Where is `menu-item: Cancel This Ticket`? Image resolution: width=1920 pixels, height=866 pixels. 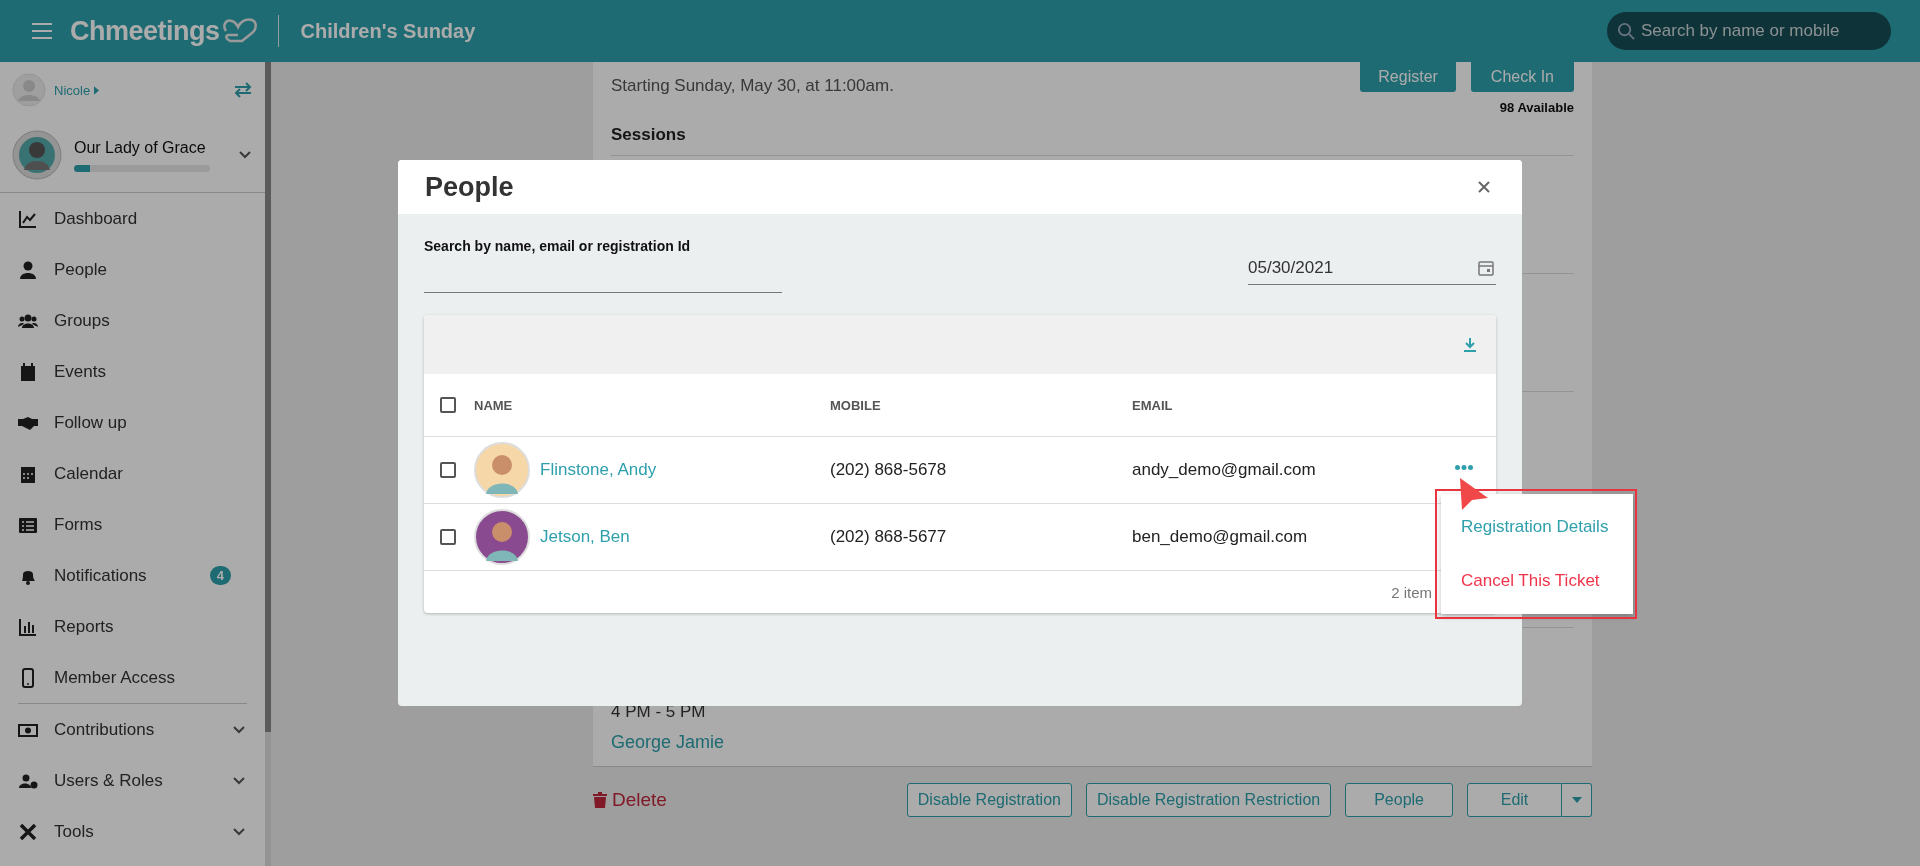
menu-item: Cancel This Ticket is located at coordinates (1537, 581).